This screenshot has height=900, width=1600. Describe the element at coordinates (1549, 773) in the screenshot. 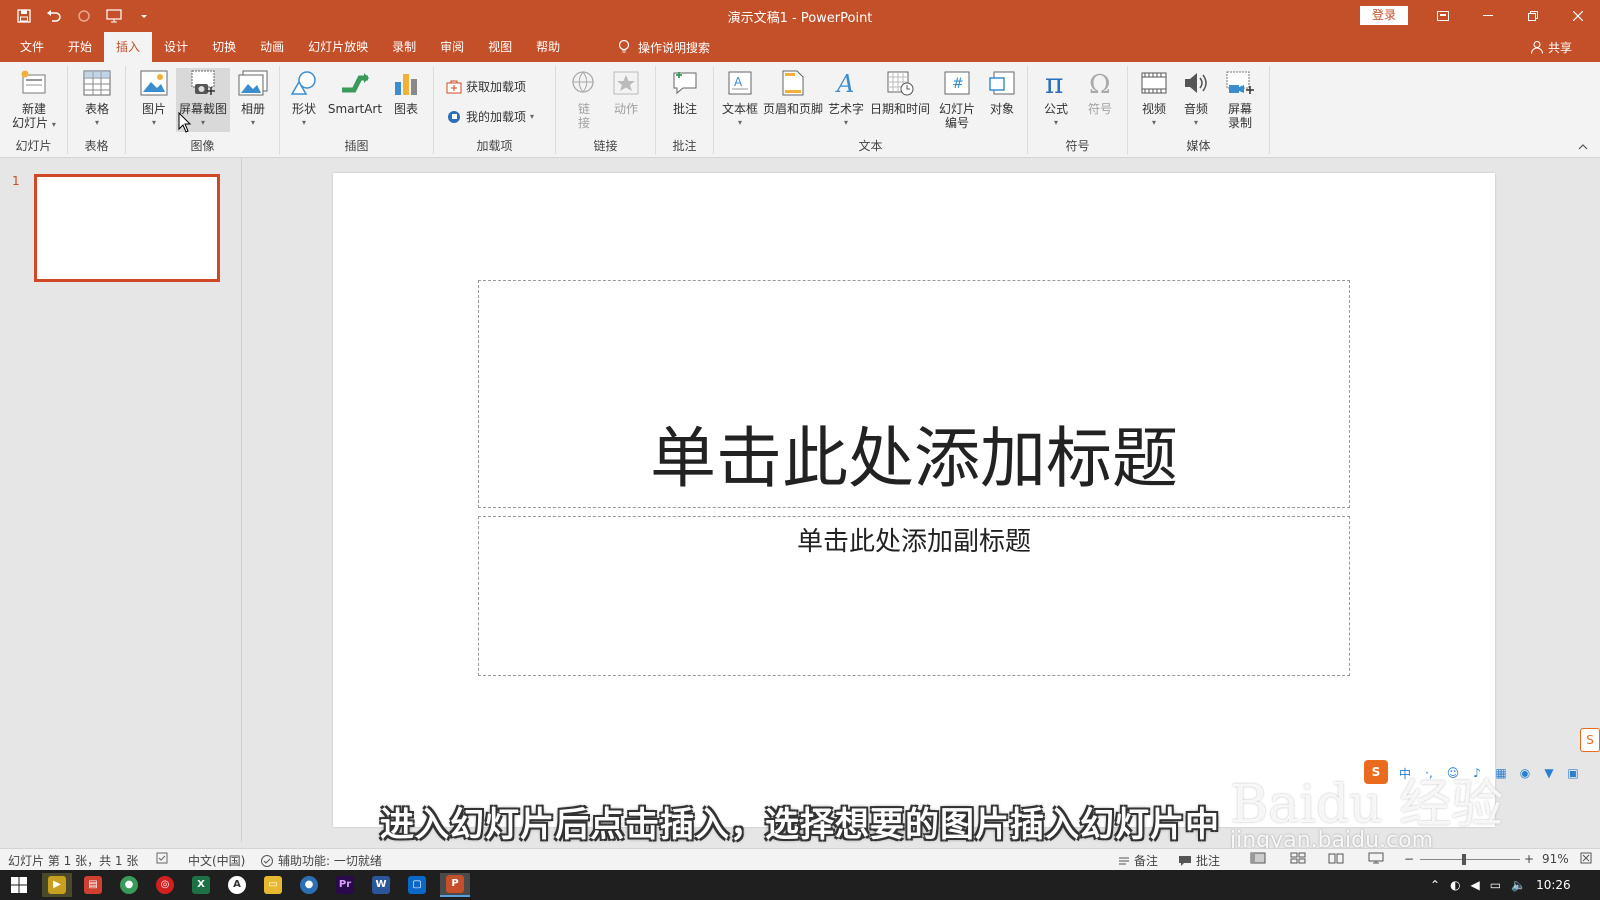

I see `ime-skin-icon: ▼` at that location.